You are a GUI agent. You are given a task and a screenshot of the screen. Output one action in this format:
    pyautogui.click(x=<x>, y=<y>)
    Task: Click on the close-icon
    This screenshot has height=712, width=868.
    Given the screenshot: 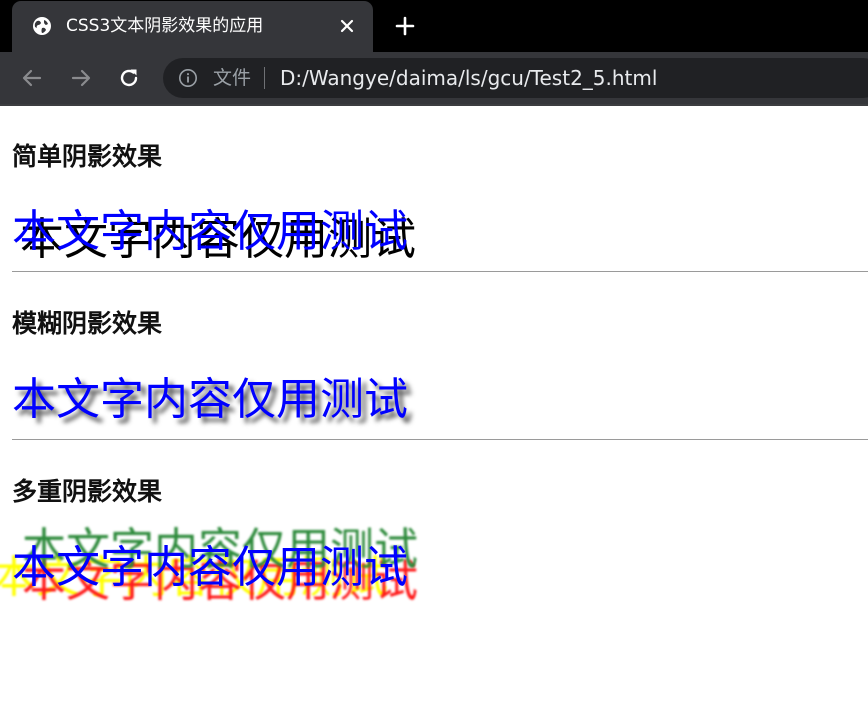 What is the action you would take?
    pyautogui.click(x=347, y=26)
    